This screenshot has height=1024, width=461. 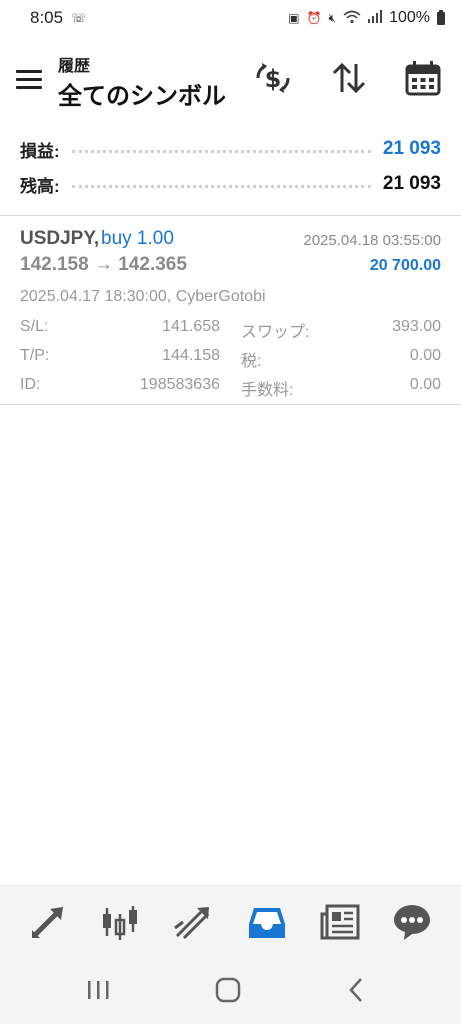 What do you see at coordinates (34, 326) in the screenshot?
I see `sl-label: S/L:` at bounding box center [34, 326].